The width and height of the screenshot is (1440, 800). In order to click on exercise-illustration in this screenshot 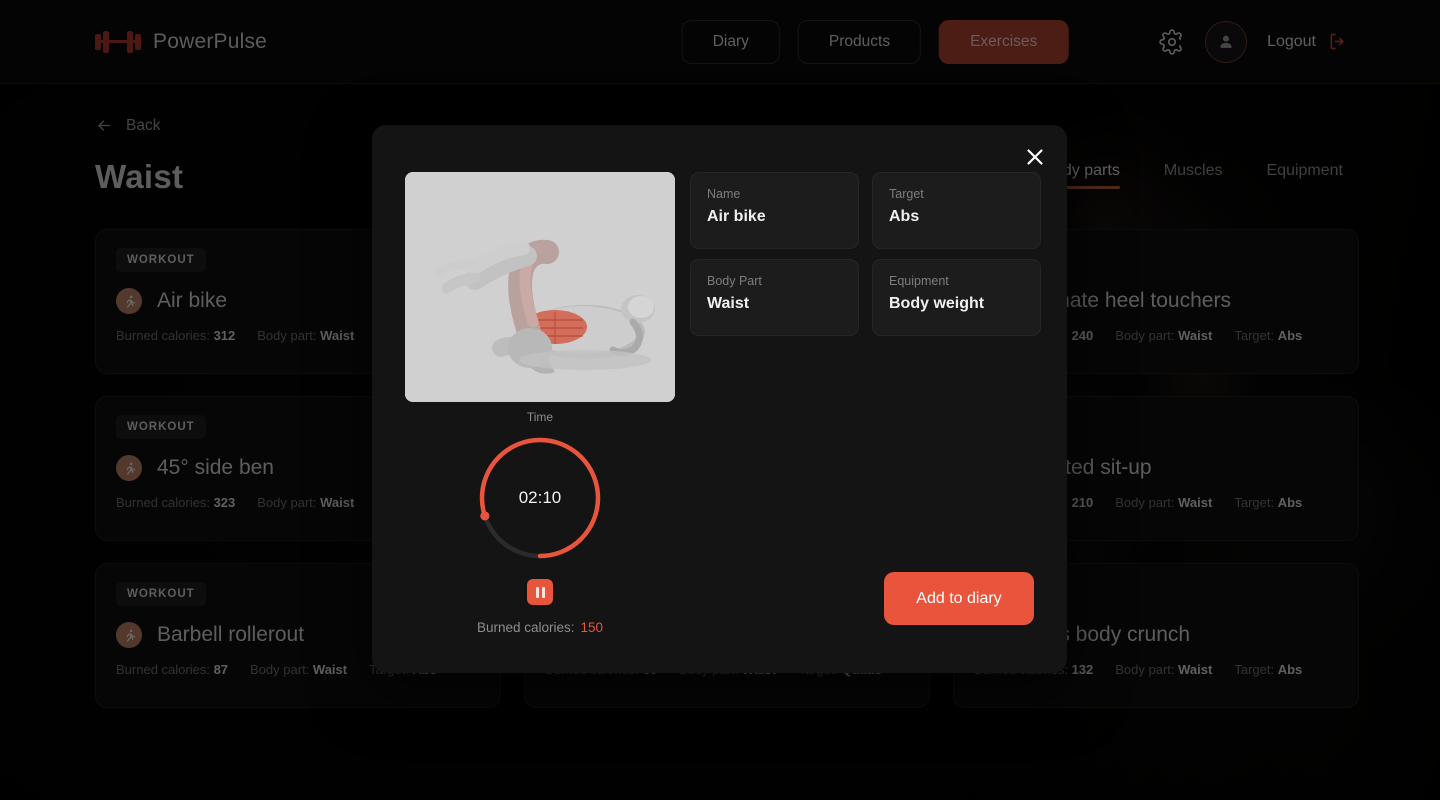, I will do `click(540, 287)`.